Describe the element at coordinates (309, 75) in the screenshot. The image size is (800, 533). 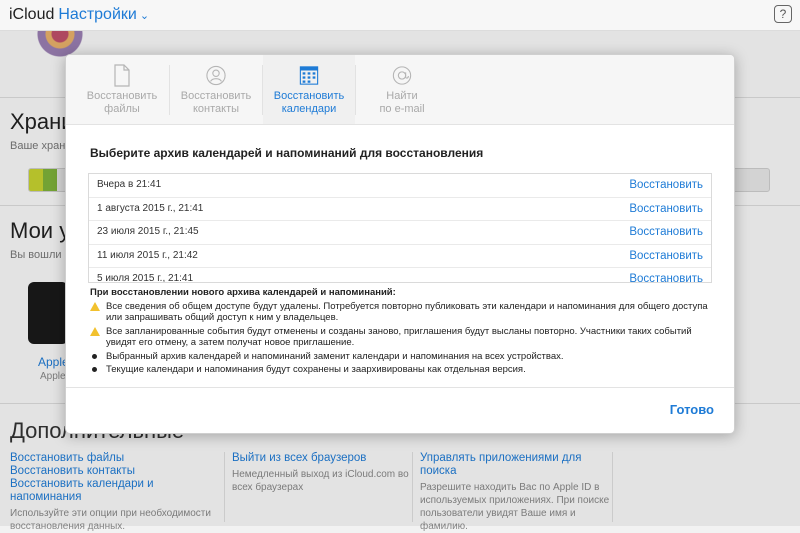
I see `calendar-icon` at that location.